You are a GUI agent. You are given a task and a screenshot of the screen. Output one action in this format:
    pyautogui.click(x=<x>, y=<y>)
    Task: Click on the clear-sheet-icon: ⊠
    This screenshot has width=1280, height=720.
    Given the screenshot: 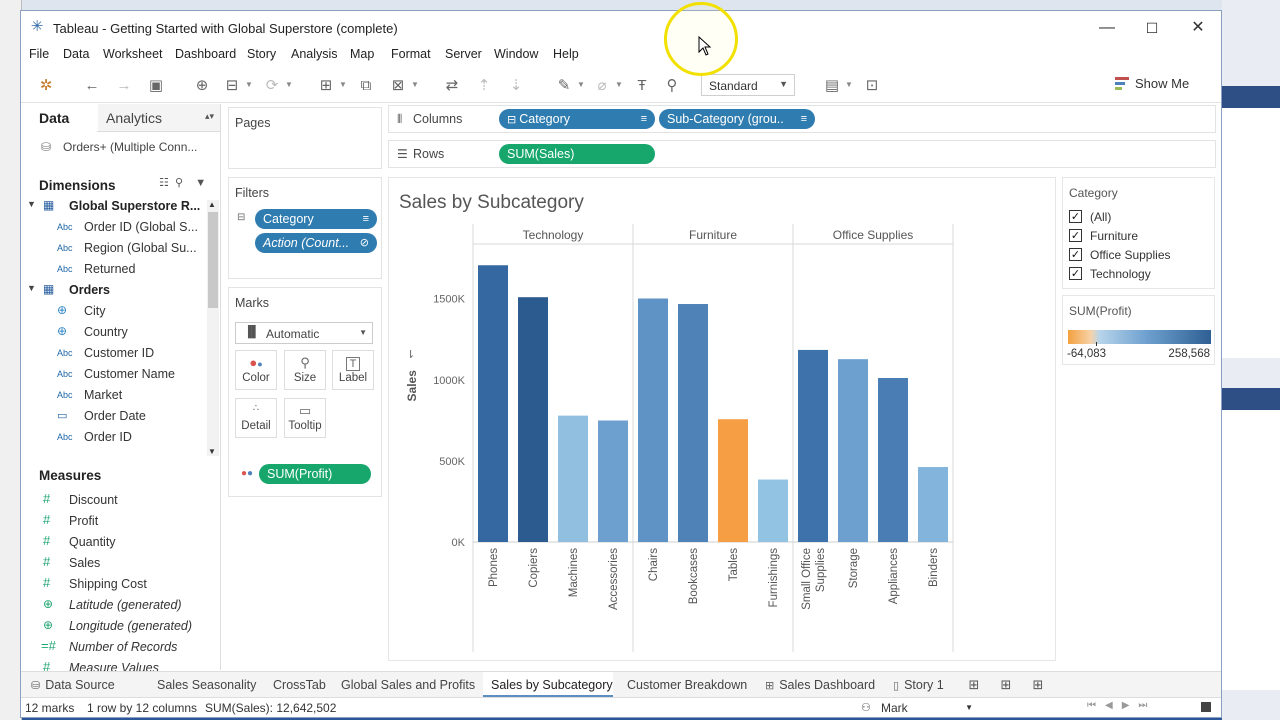 What is the action you would take?
    pyautogui.click(x=398, y=86)
    